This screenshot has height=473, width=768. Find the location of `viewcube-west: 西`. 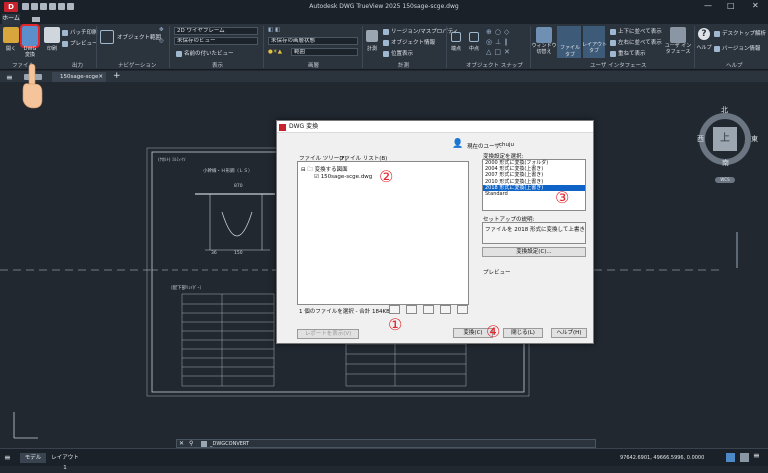

viewcube-west: 西 is located at coordinates (700, 139).